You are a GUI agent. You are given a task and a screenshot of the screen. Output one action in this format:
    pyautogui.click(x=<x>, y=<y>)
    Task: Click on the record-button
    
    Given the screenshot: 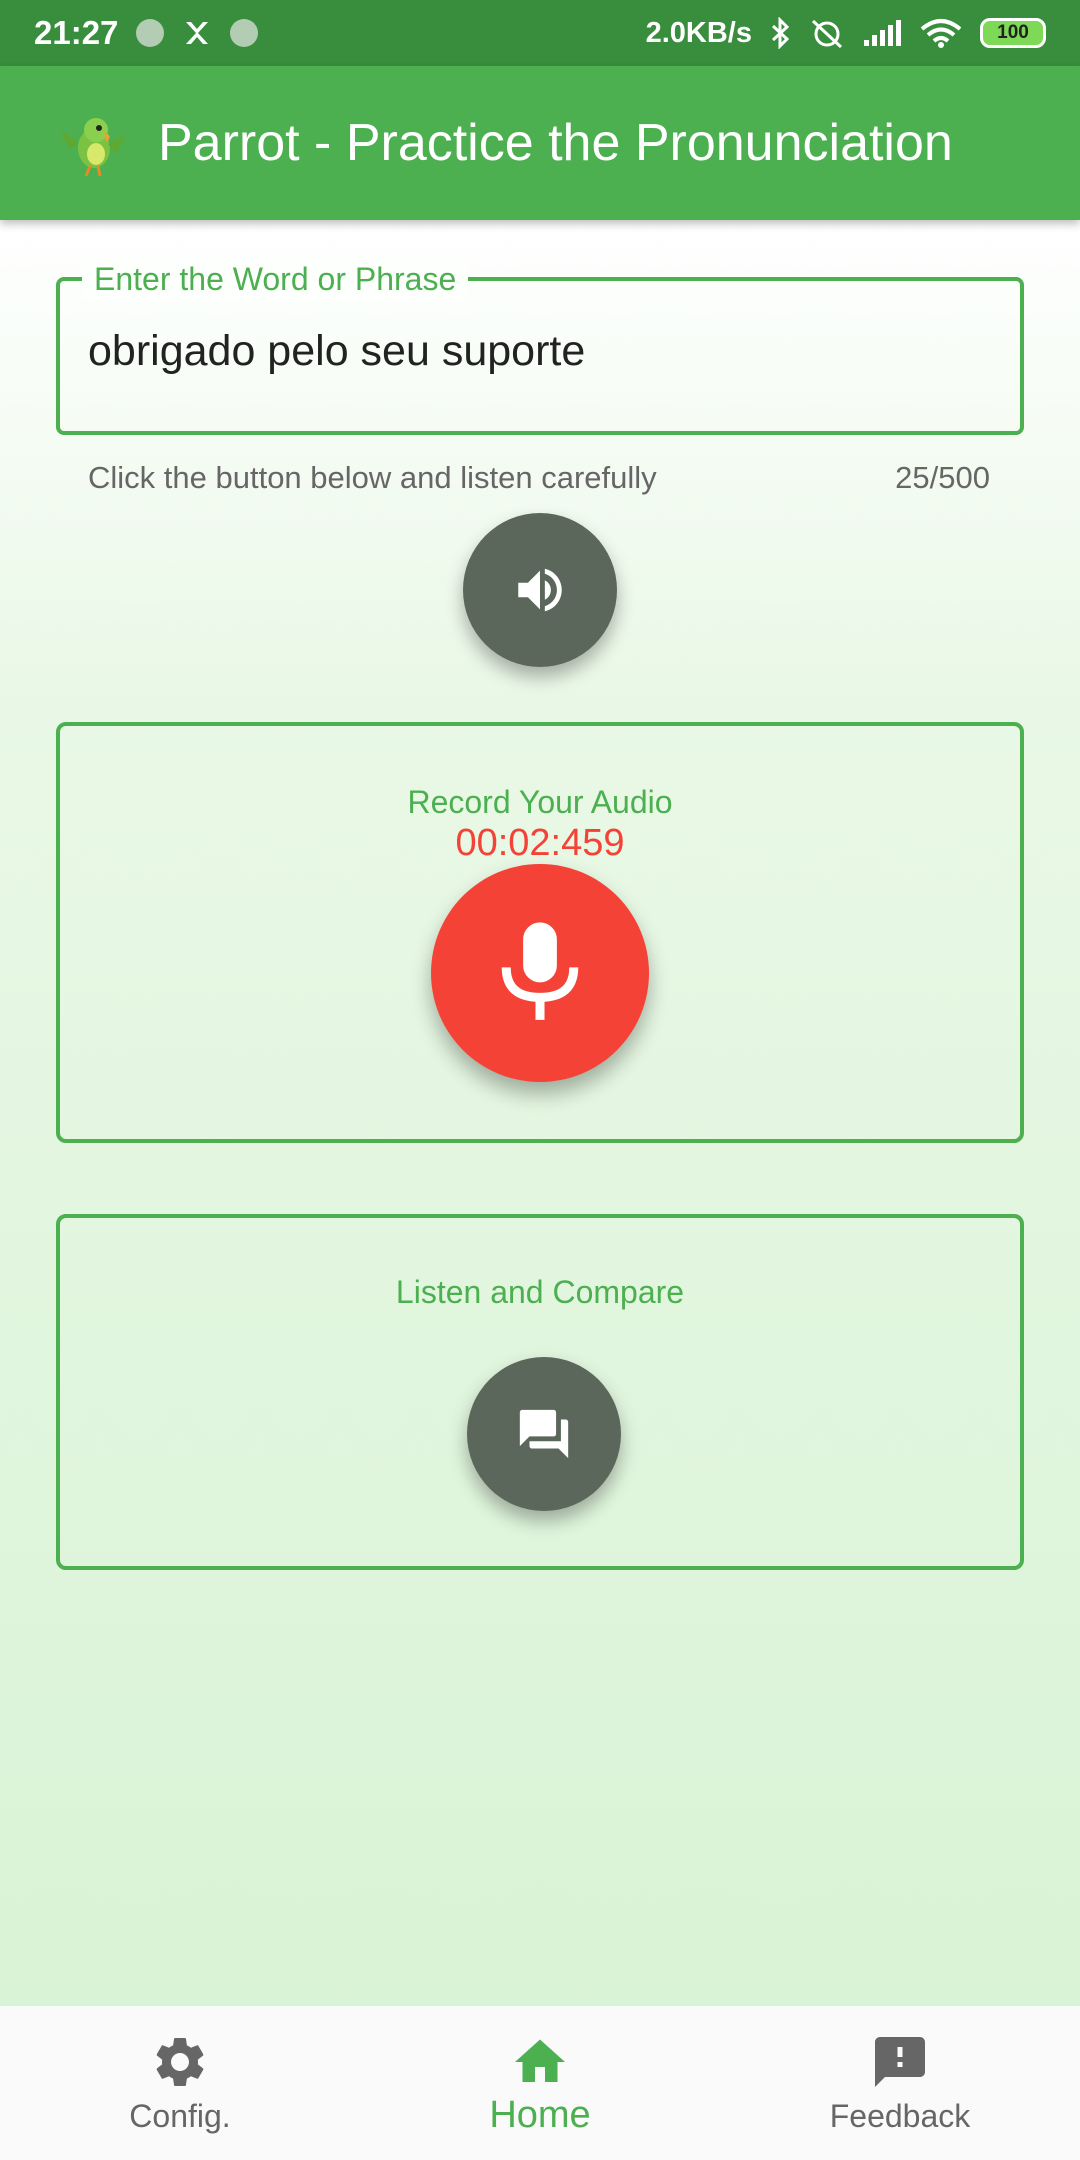 What is the action you would take?
    pyautogui.click(x=540, y=973)
    